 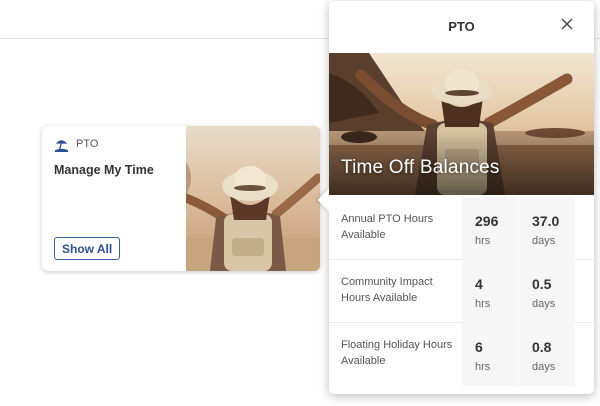 What do you see at coordinates (61, 145) in the screenshot?
I see `beach-umbrella-icon` at bounding box center [61, 145].